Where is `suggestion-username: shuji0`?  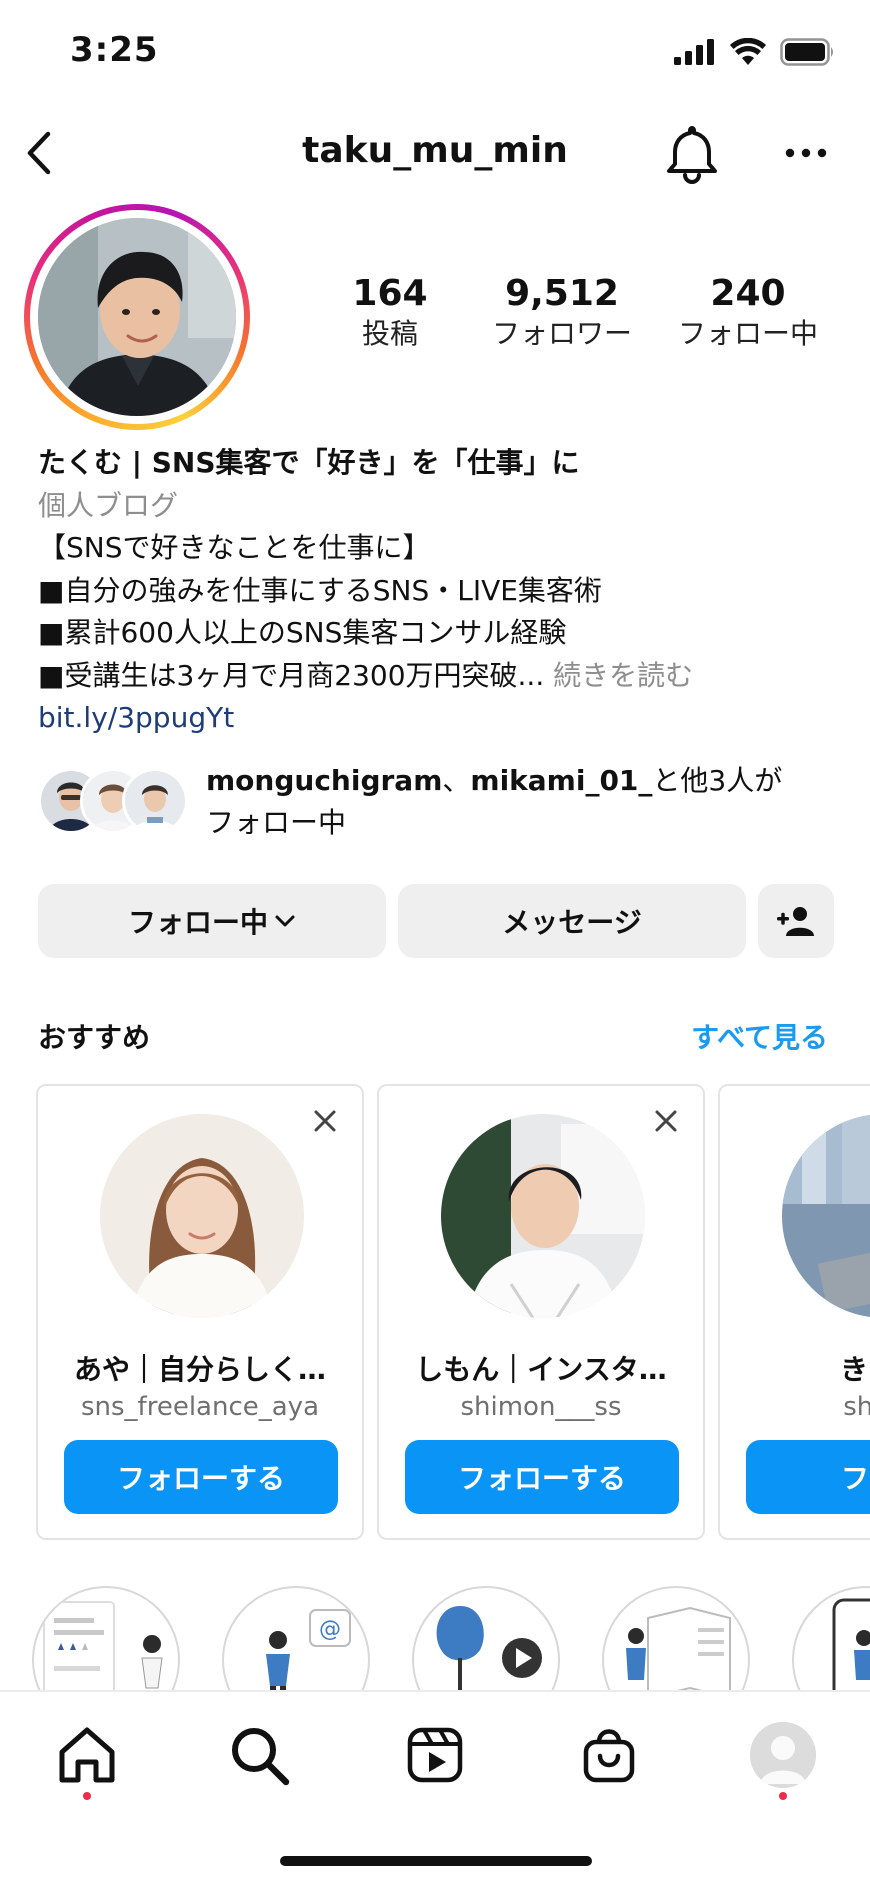 suggestion-username: shuji0 is located at coordinates (856, 1407).